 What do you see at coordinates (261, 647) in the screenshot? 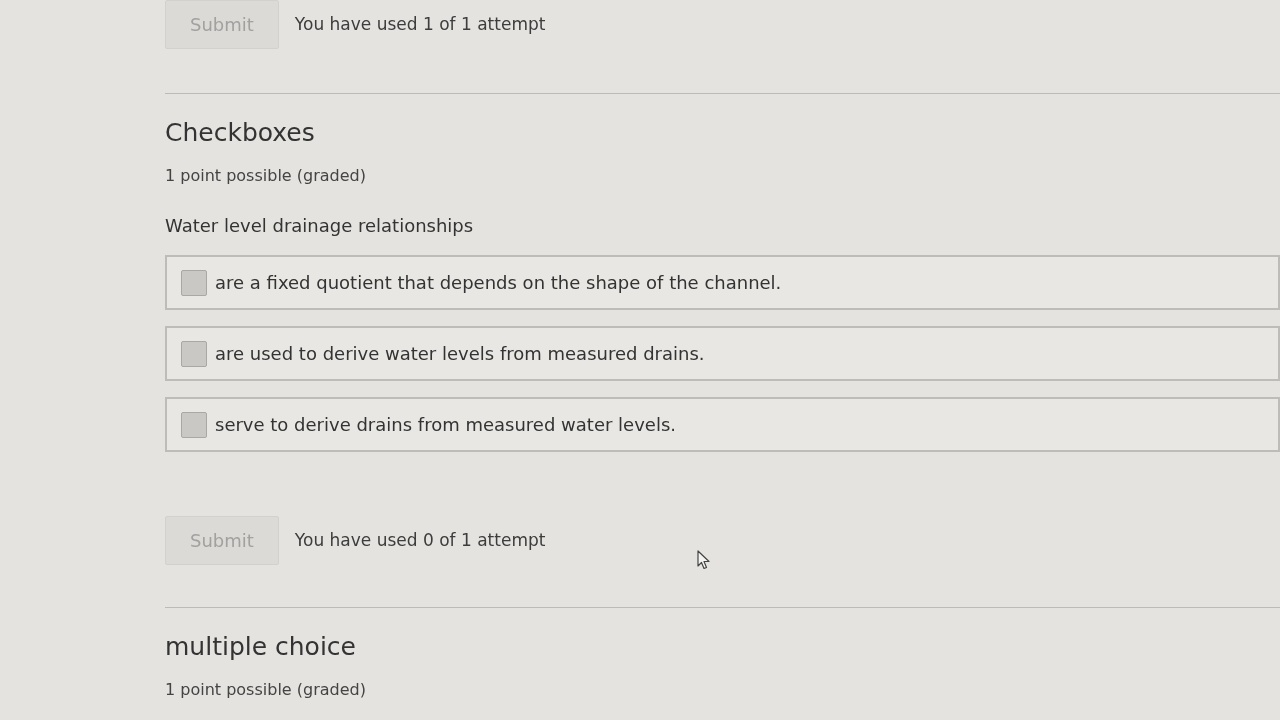
I see `problem-title: multiple choice` at bounding box center [261, 647].